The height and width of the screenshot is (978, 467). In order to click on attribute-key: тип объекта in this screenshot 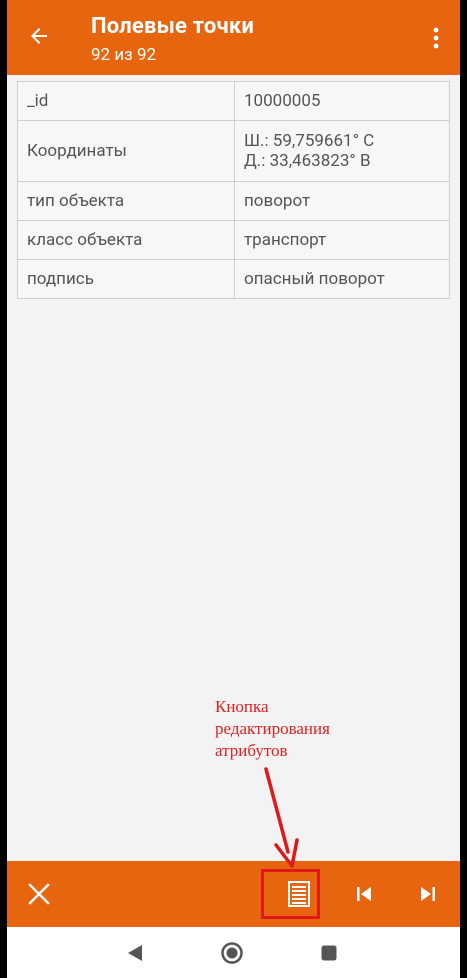, I will do `click(126, 201)`.